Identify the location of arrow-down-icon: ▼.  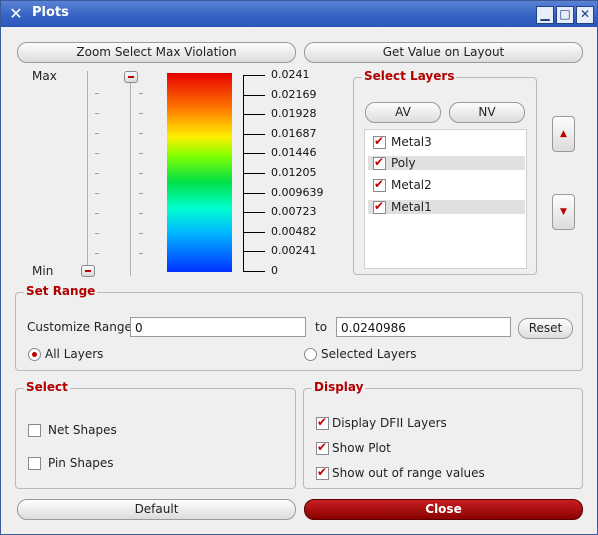
(563, 212).